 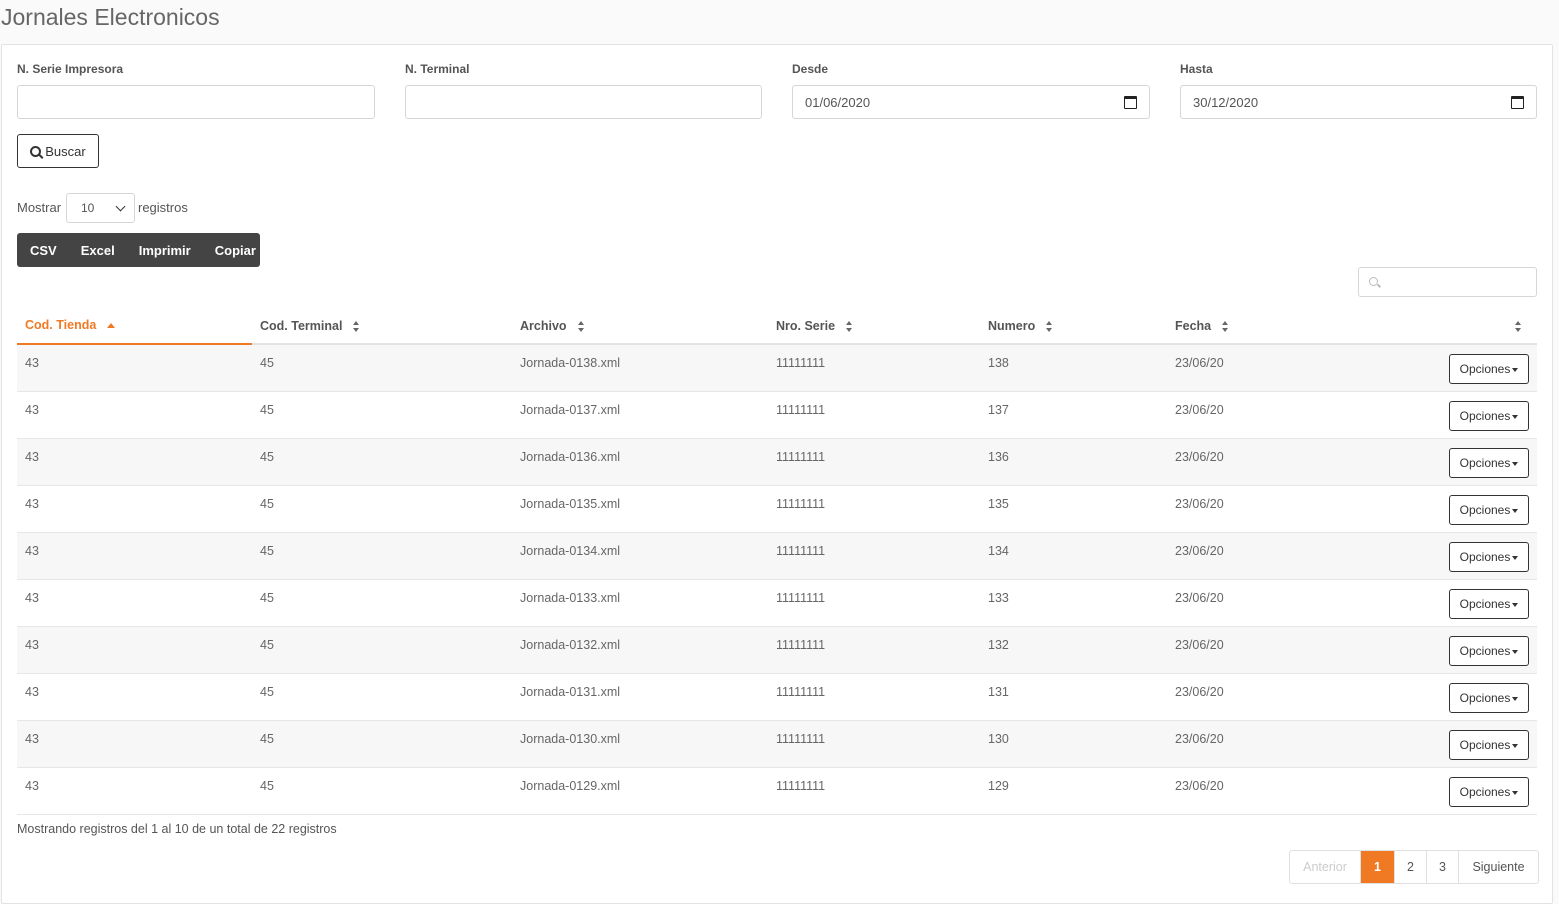 I want to click on column-header-archivo: Archivo, so click(x=552, y=326).